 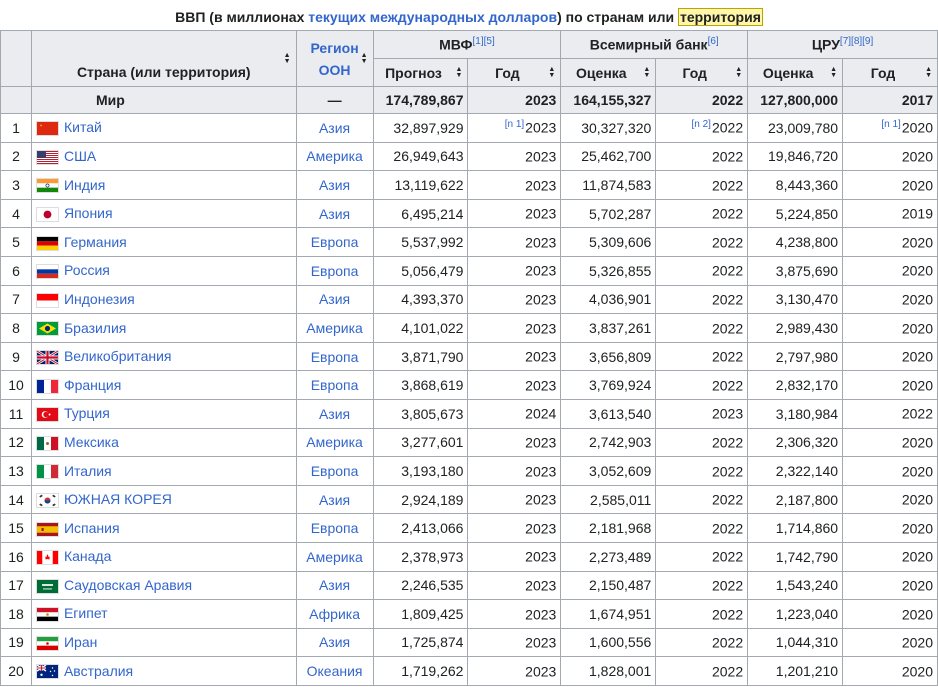 I want to click on wb-estimate-header: Оценка ▲ ▼, so click(x=608, y=72).